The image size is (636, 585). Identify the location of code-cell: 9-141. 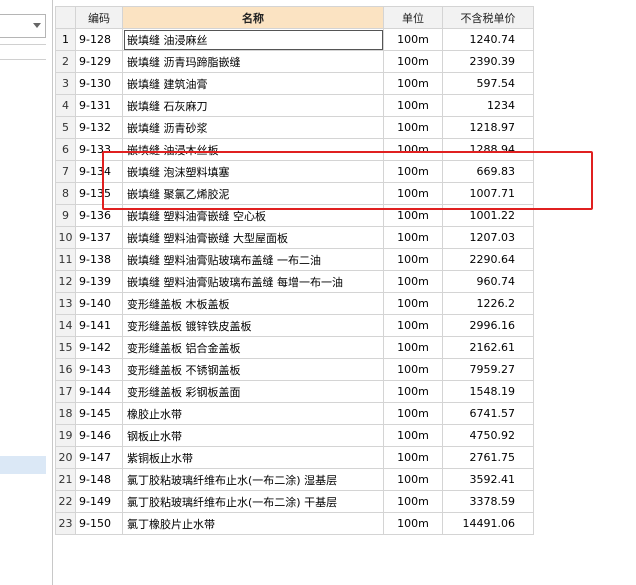
(99, 325).